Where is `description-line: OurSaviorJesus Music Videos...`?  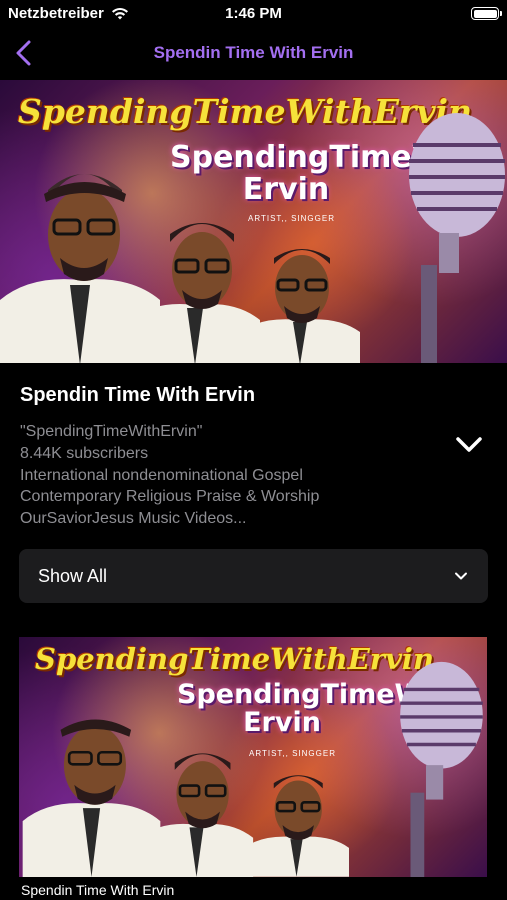
description-line: OurSaviorJesus Music Videos... is located at coordinates (133, 519).